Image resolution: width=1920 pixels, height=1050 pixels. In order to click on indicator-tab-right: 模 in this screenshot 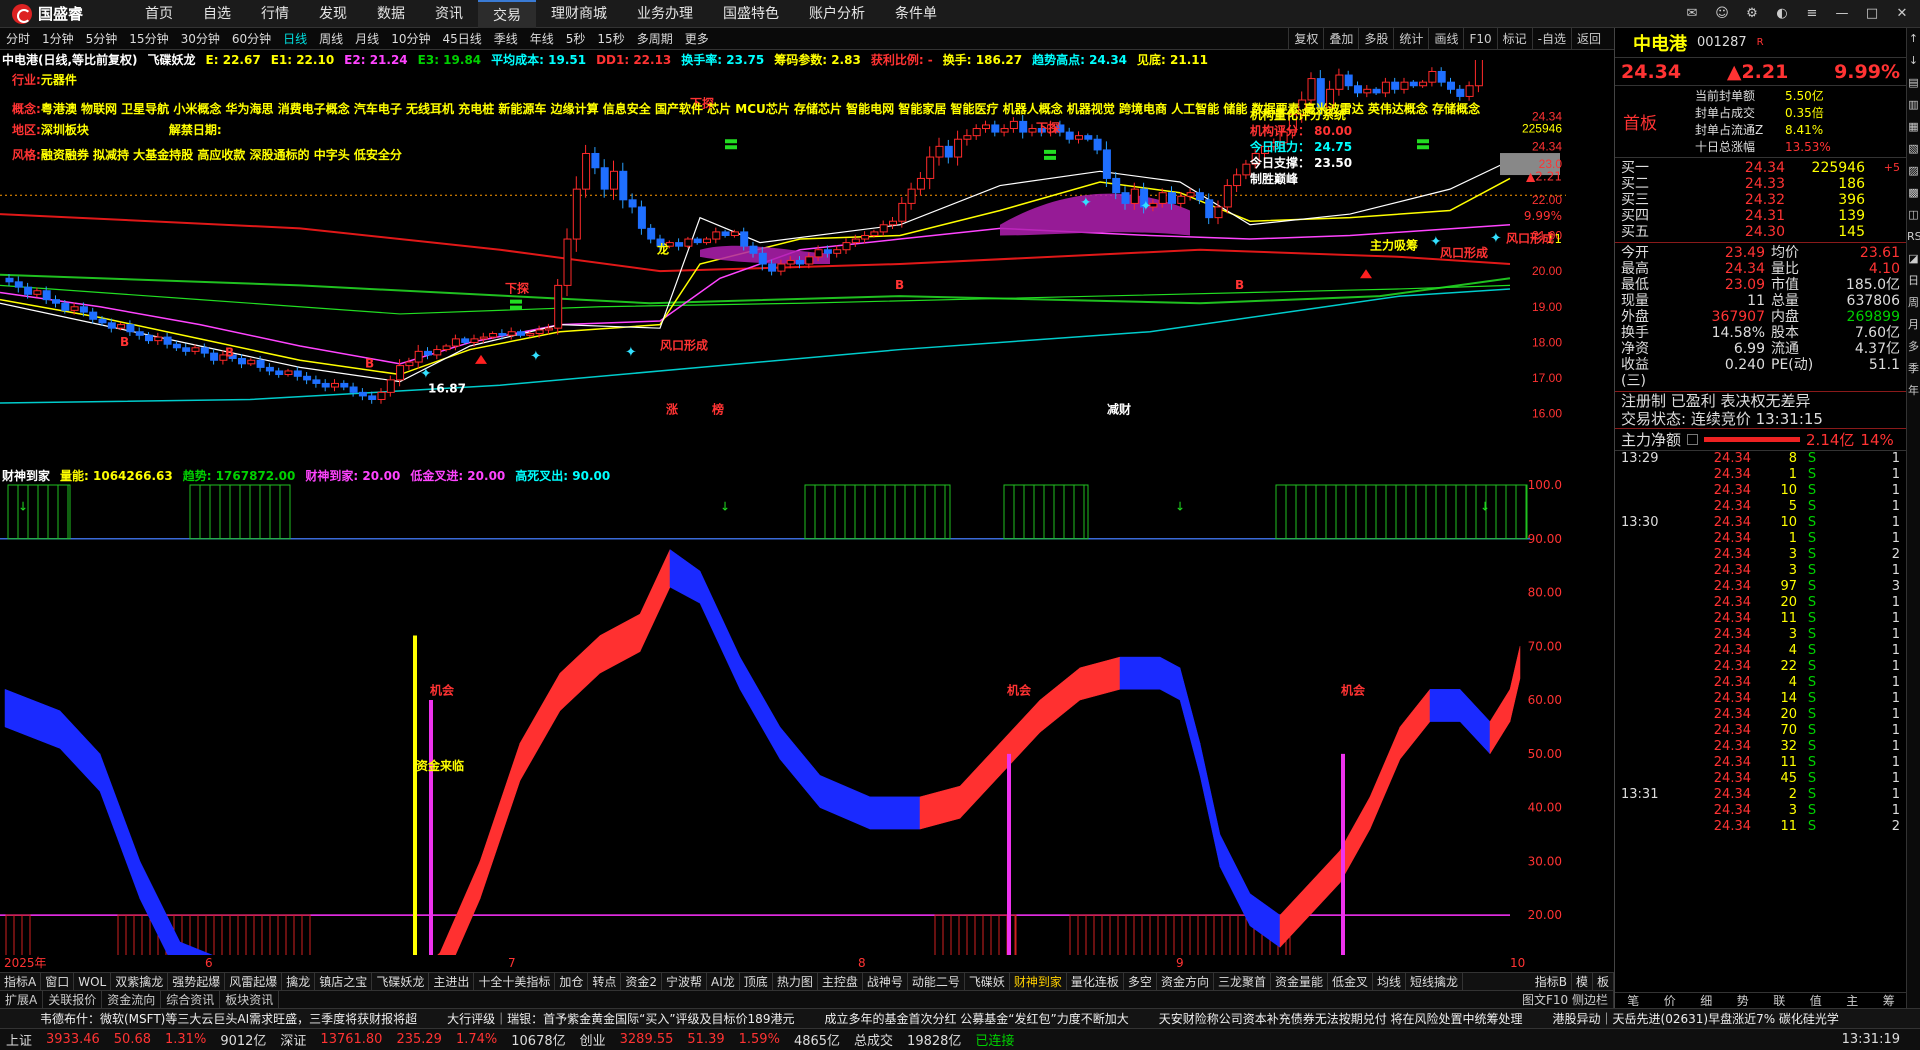, I will do `click(1582, 981)`.